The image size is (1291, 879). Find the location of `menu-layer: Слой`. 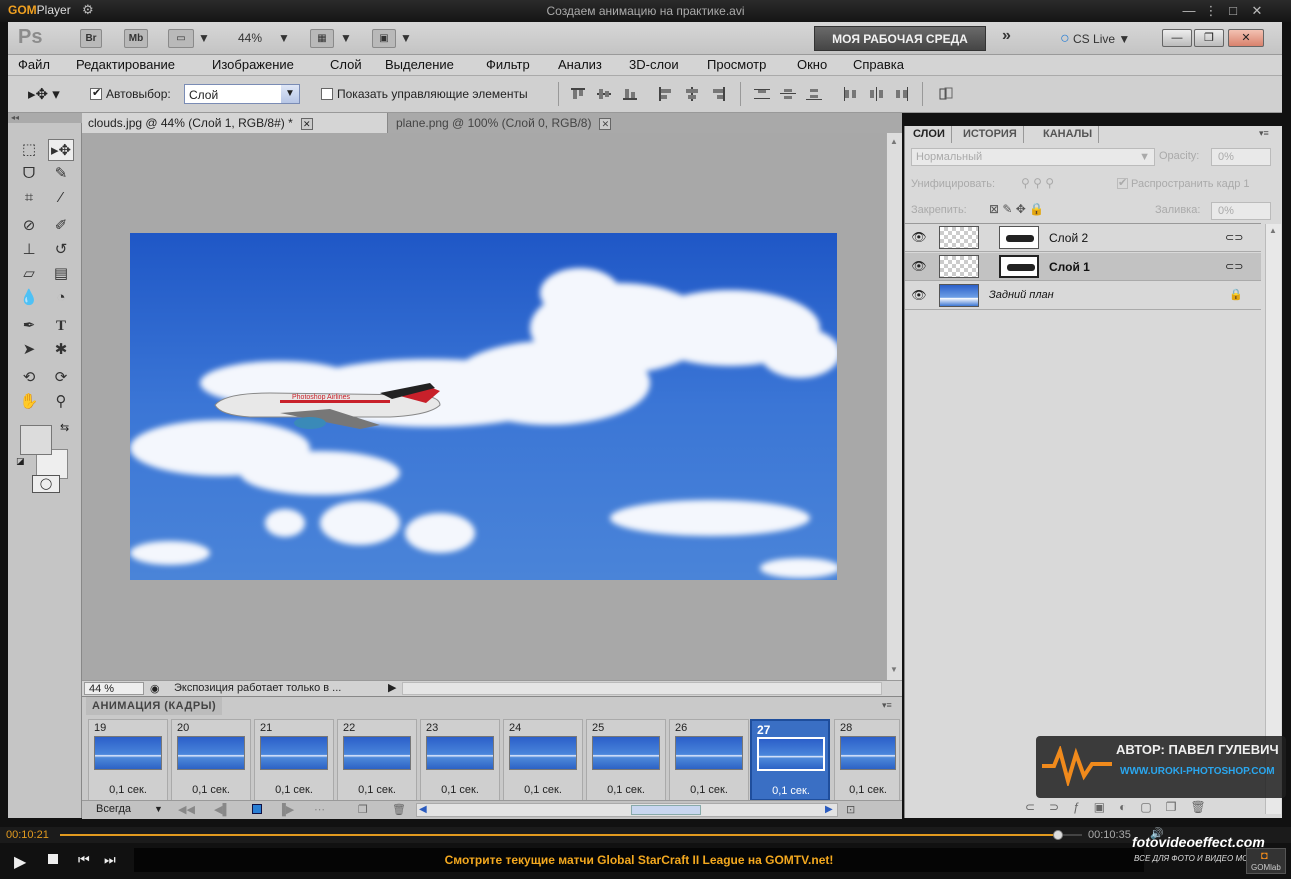

menu-layer: Слой is located at coordinates (346, 64).